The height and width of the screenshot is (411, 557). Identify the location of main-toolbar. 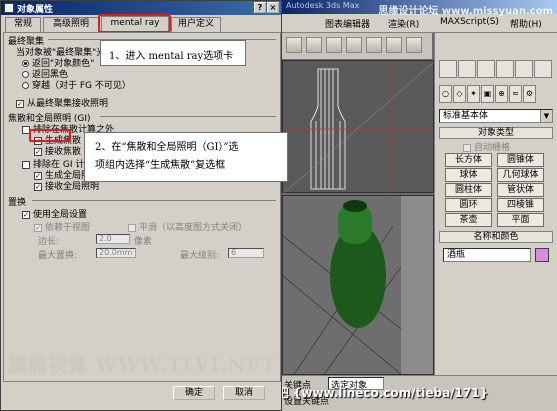
(356, 46).